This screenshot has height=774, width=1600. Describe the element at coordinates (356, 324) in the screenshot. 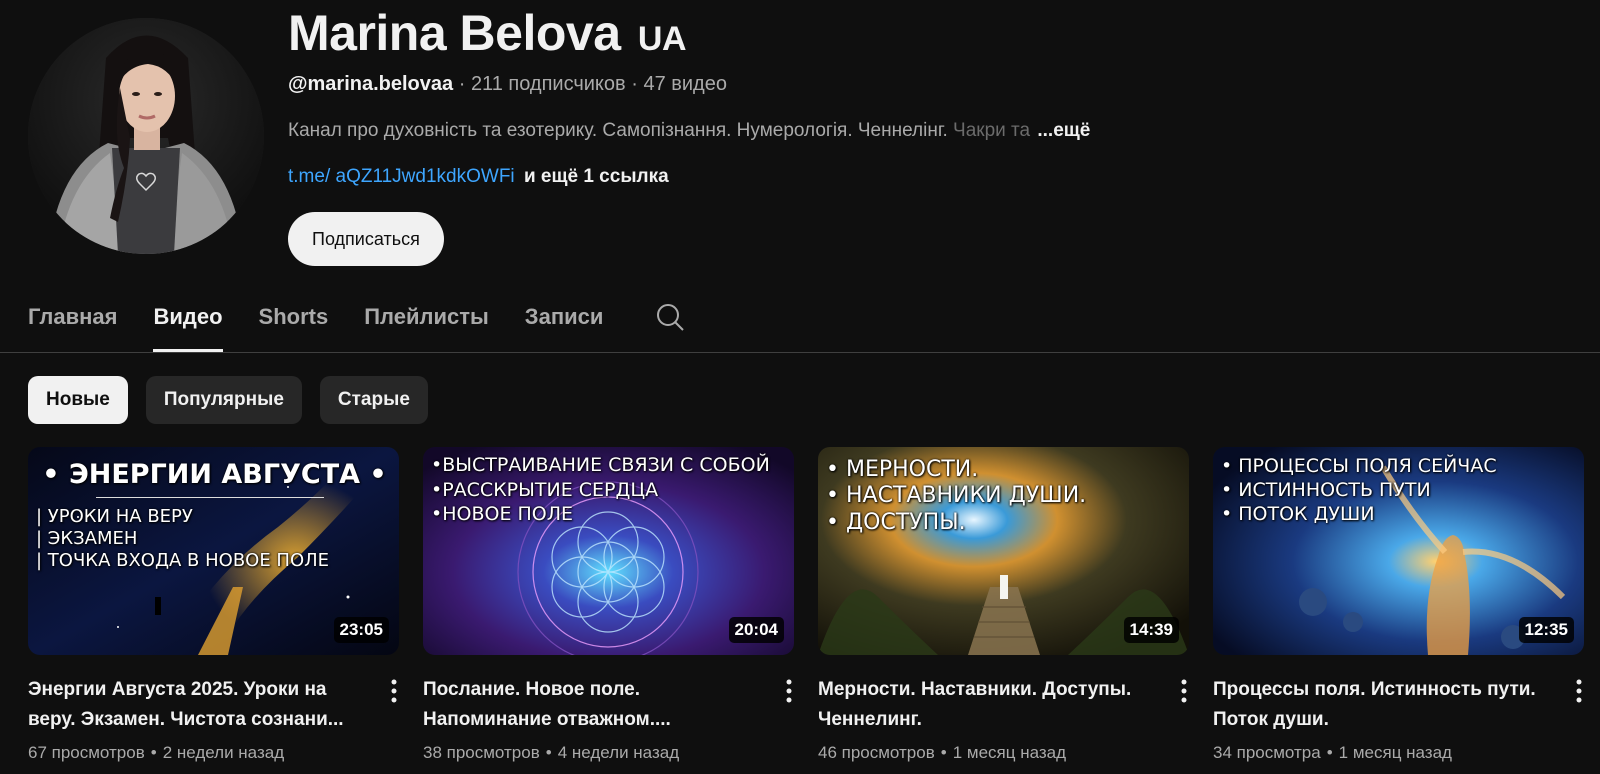

I see `channel-tabs: Главная Видео Shorts Плейлисты Записи` at that location.